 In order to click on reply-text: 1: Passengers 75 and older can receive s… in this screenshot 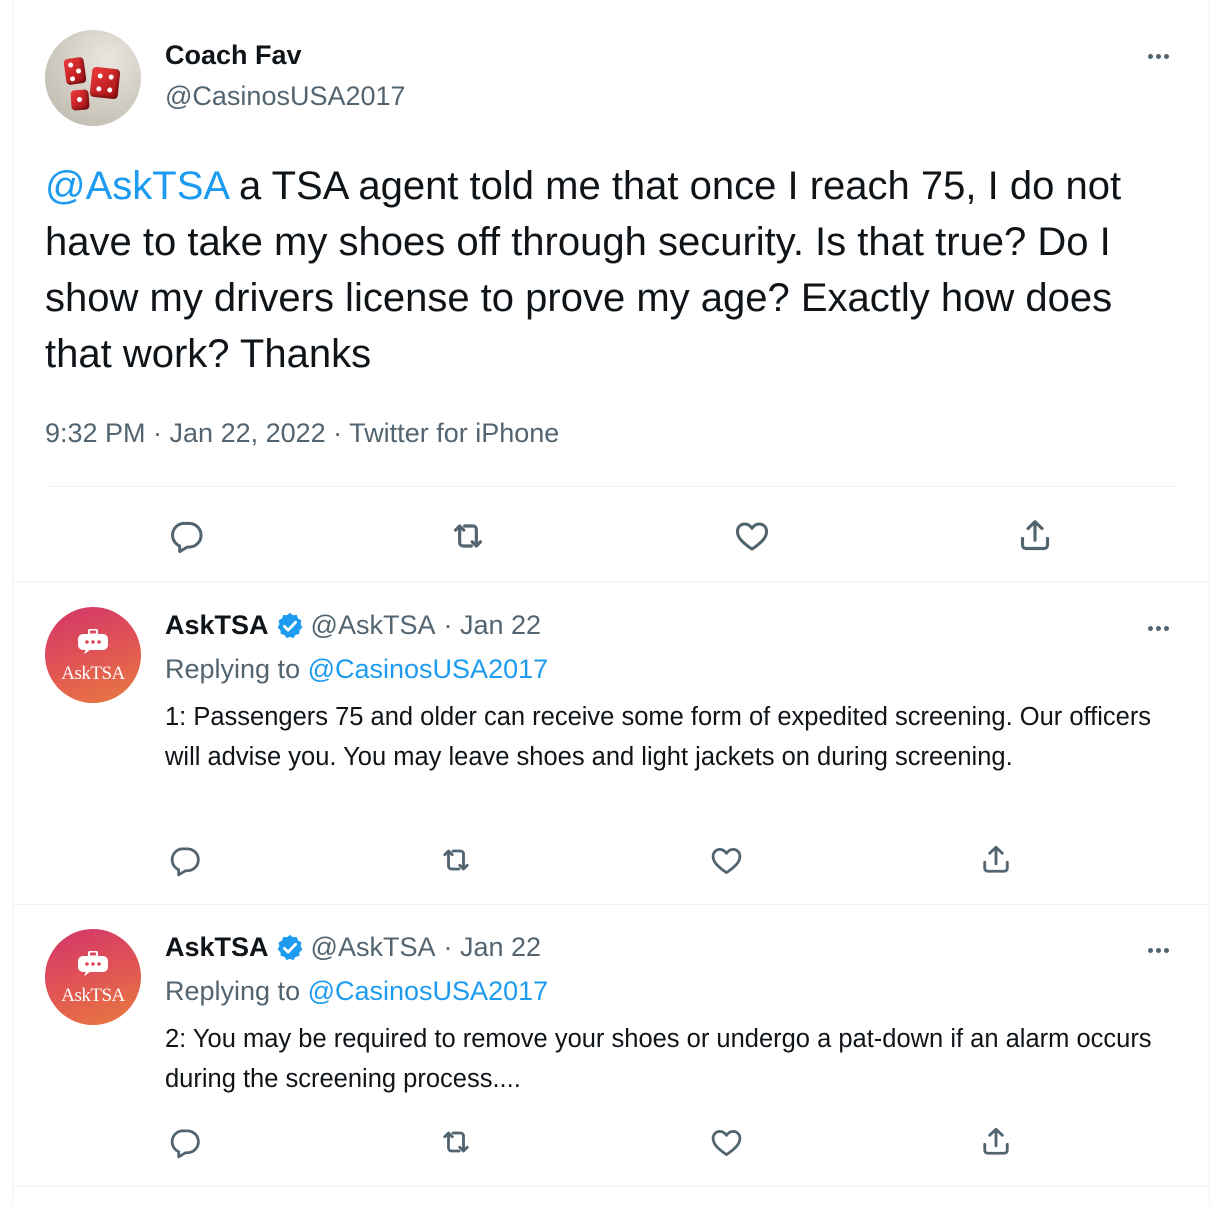, I will do `click(658, 737)`.